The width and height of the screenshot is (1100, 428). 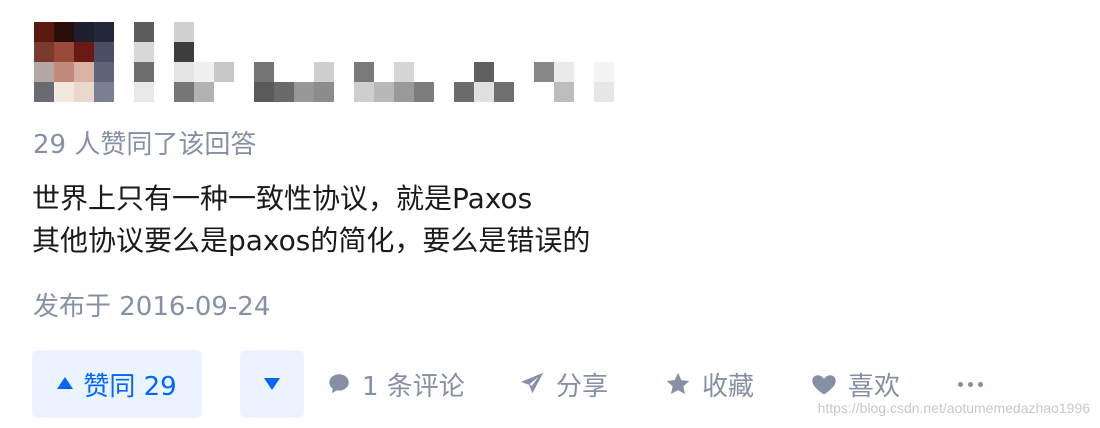 What do you see at coordinates (678, 383) in the screenshot?
I see `star-icon` at bounding box center [678, 383].